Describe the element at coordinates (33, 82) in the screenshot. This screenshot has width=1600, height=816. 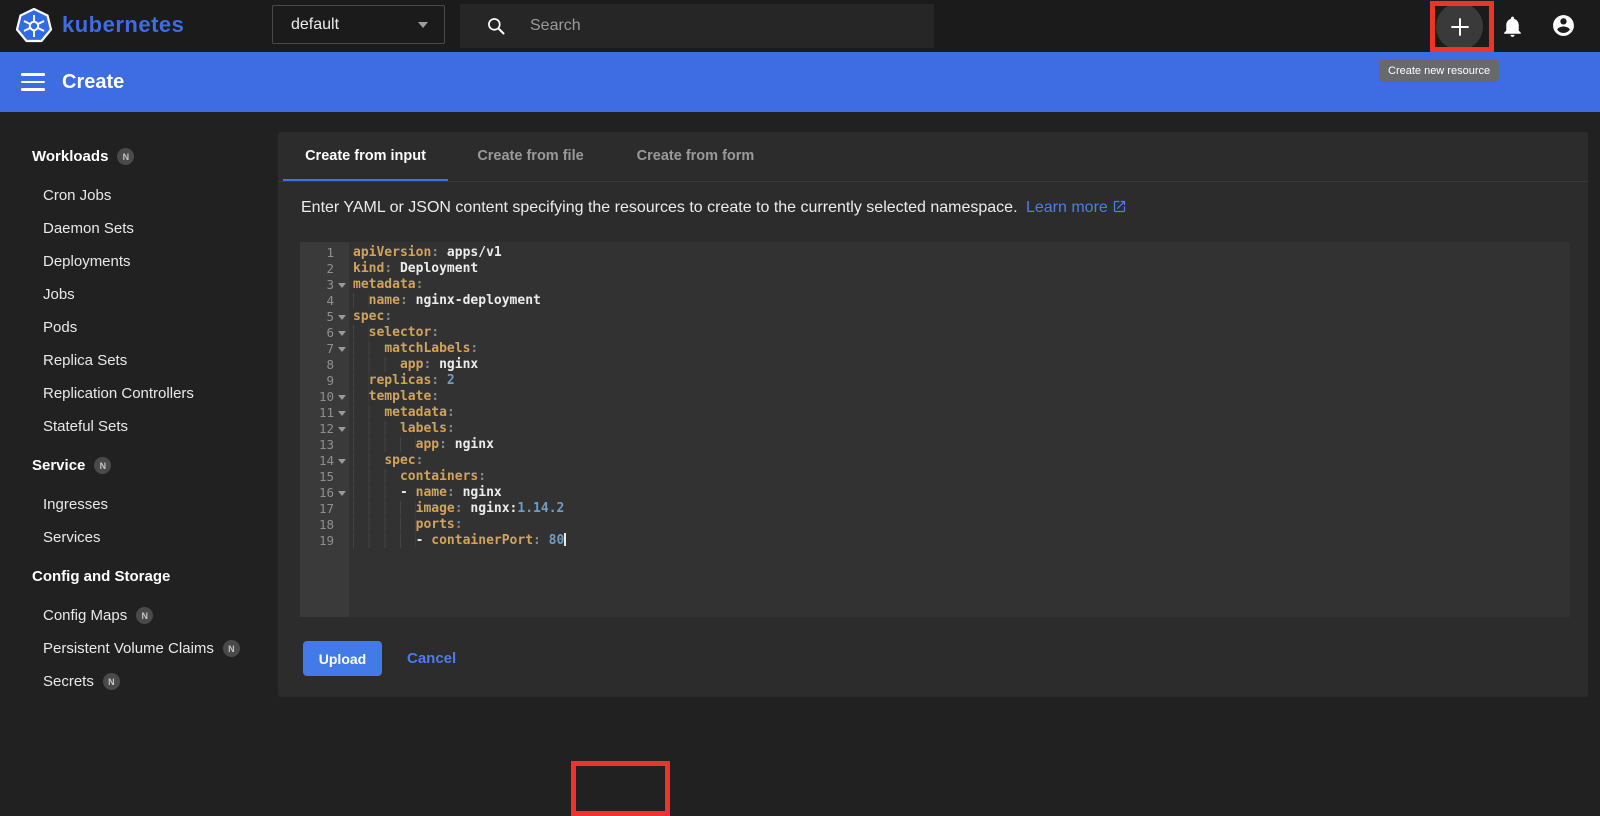
I see `menu-hamburger-icon` at that location.